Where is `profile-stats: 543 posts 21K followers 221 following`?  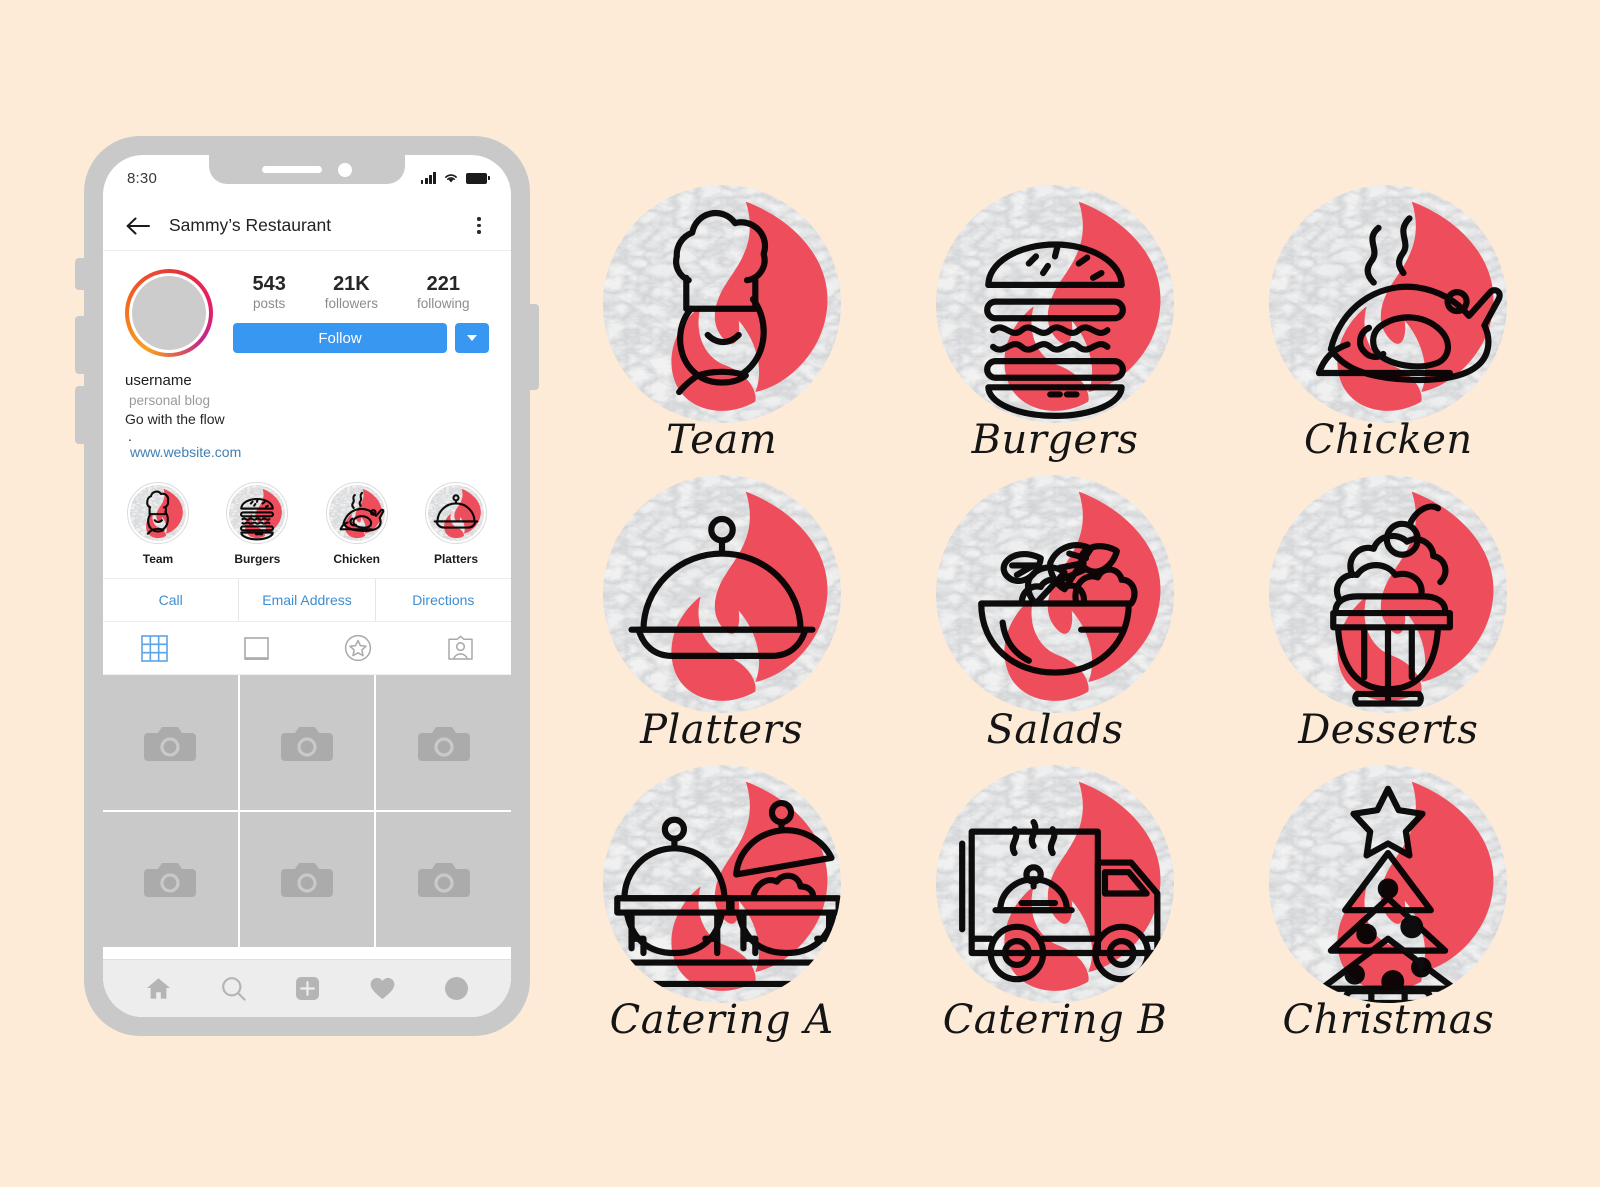
profile-stats: 543 posts 21K followers 221 following is located at coordinates (361, 291).